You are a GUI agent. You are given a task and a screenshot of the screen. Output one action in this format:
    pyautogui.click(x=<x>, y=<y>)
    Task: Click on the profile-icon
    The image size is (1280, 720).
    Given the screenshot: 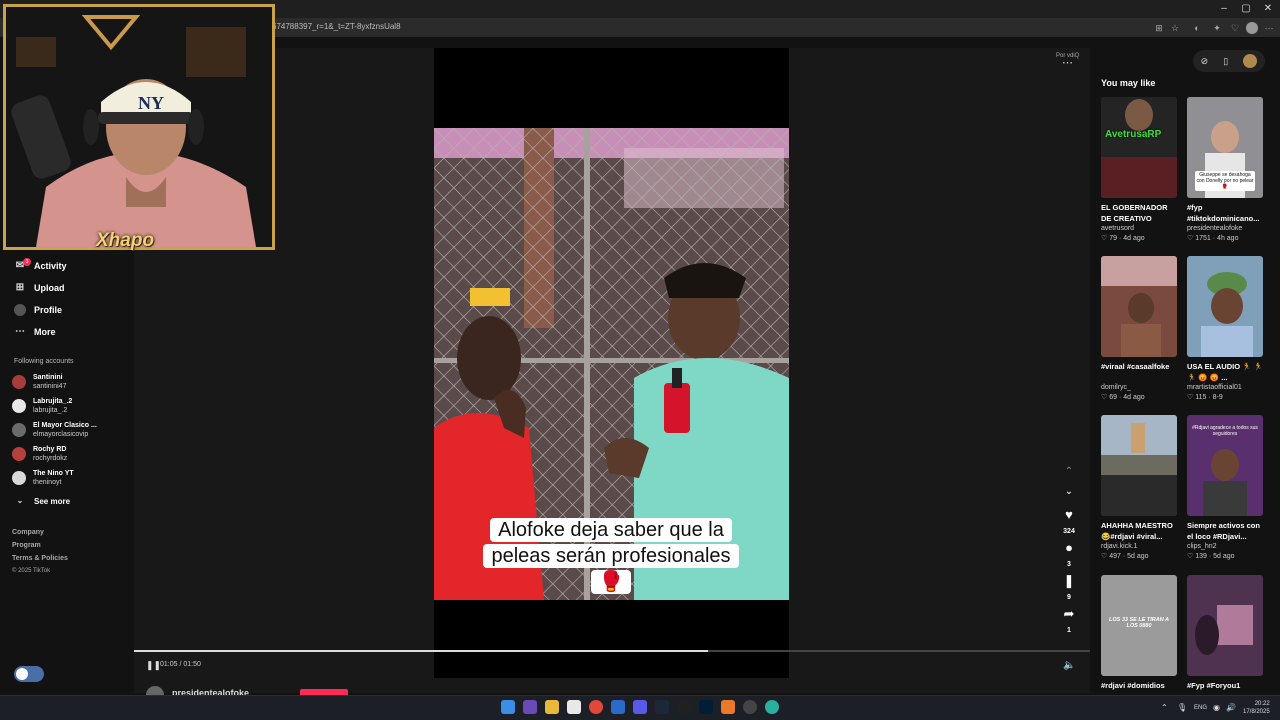 What is the action you would take?
    pyautogui.click(x=20, y=310)
    